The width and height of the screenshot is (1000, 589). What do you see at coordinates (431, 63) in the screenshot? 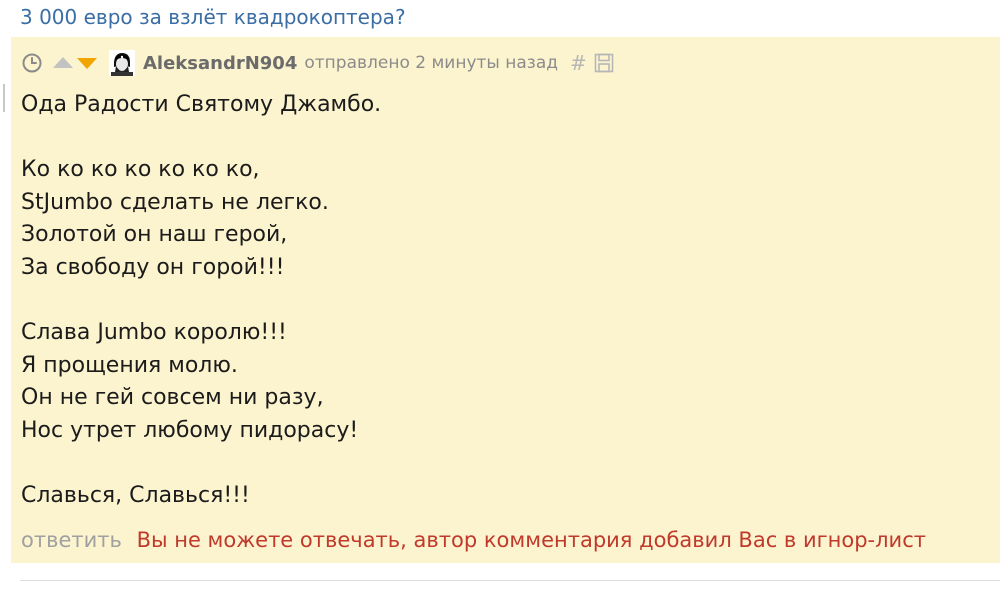
I see `comment-timestamp: отправлено 2 минуты назад` at bounding box center [431, 63].